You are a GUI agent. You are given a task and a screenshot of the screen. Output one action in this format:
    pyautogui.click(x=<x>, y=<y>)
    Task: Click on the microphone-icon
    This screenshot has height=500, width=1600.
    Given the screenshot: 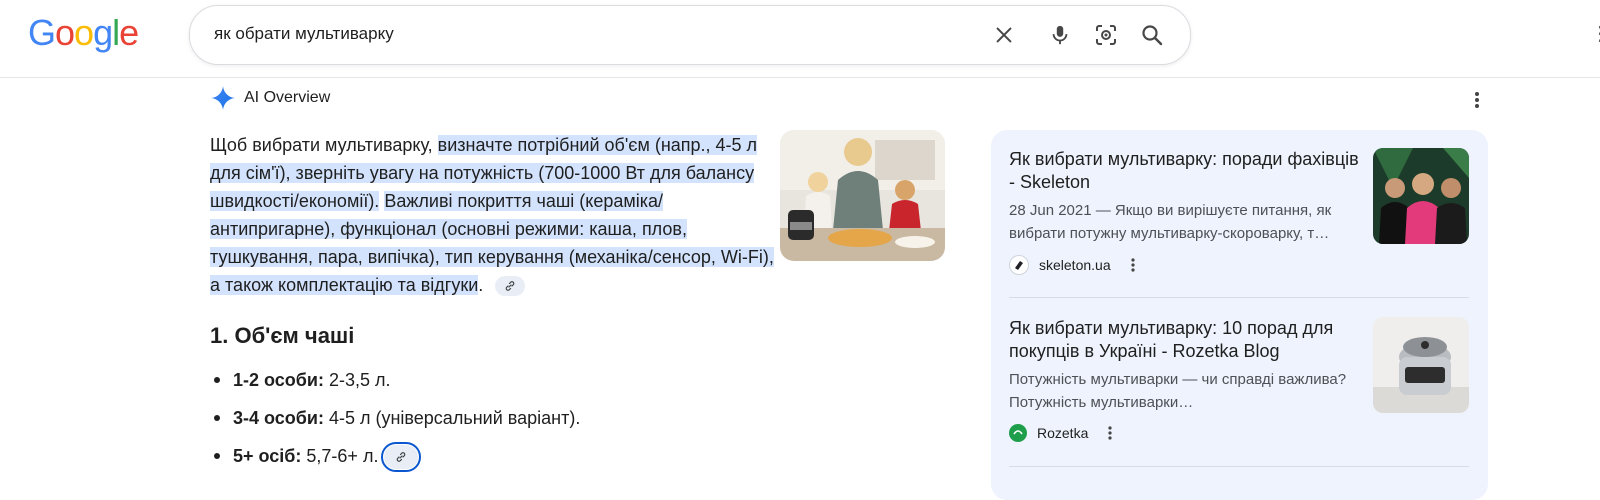 What is the action you would take?
    pyautogui.click(x=1060, y=35)
    